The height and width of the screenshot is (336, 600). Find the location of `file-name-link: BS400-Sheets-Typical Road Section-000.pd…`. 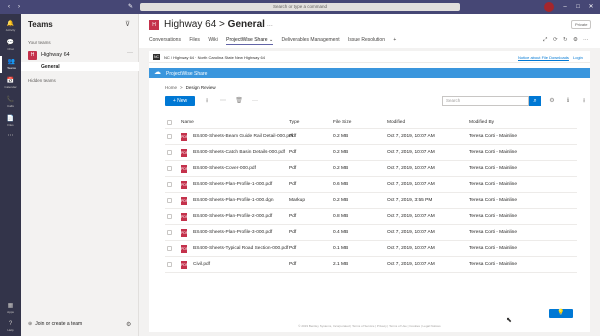

file-name-link: BS400-Sheets-Typical Road Section-000.pd… is located at coordinates (240, 249).